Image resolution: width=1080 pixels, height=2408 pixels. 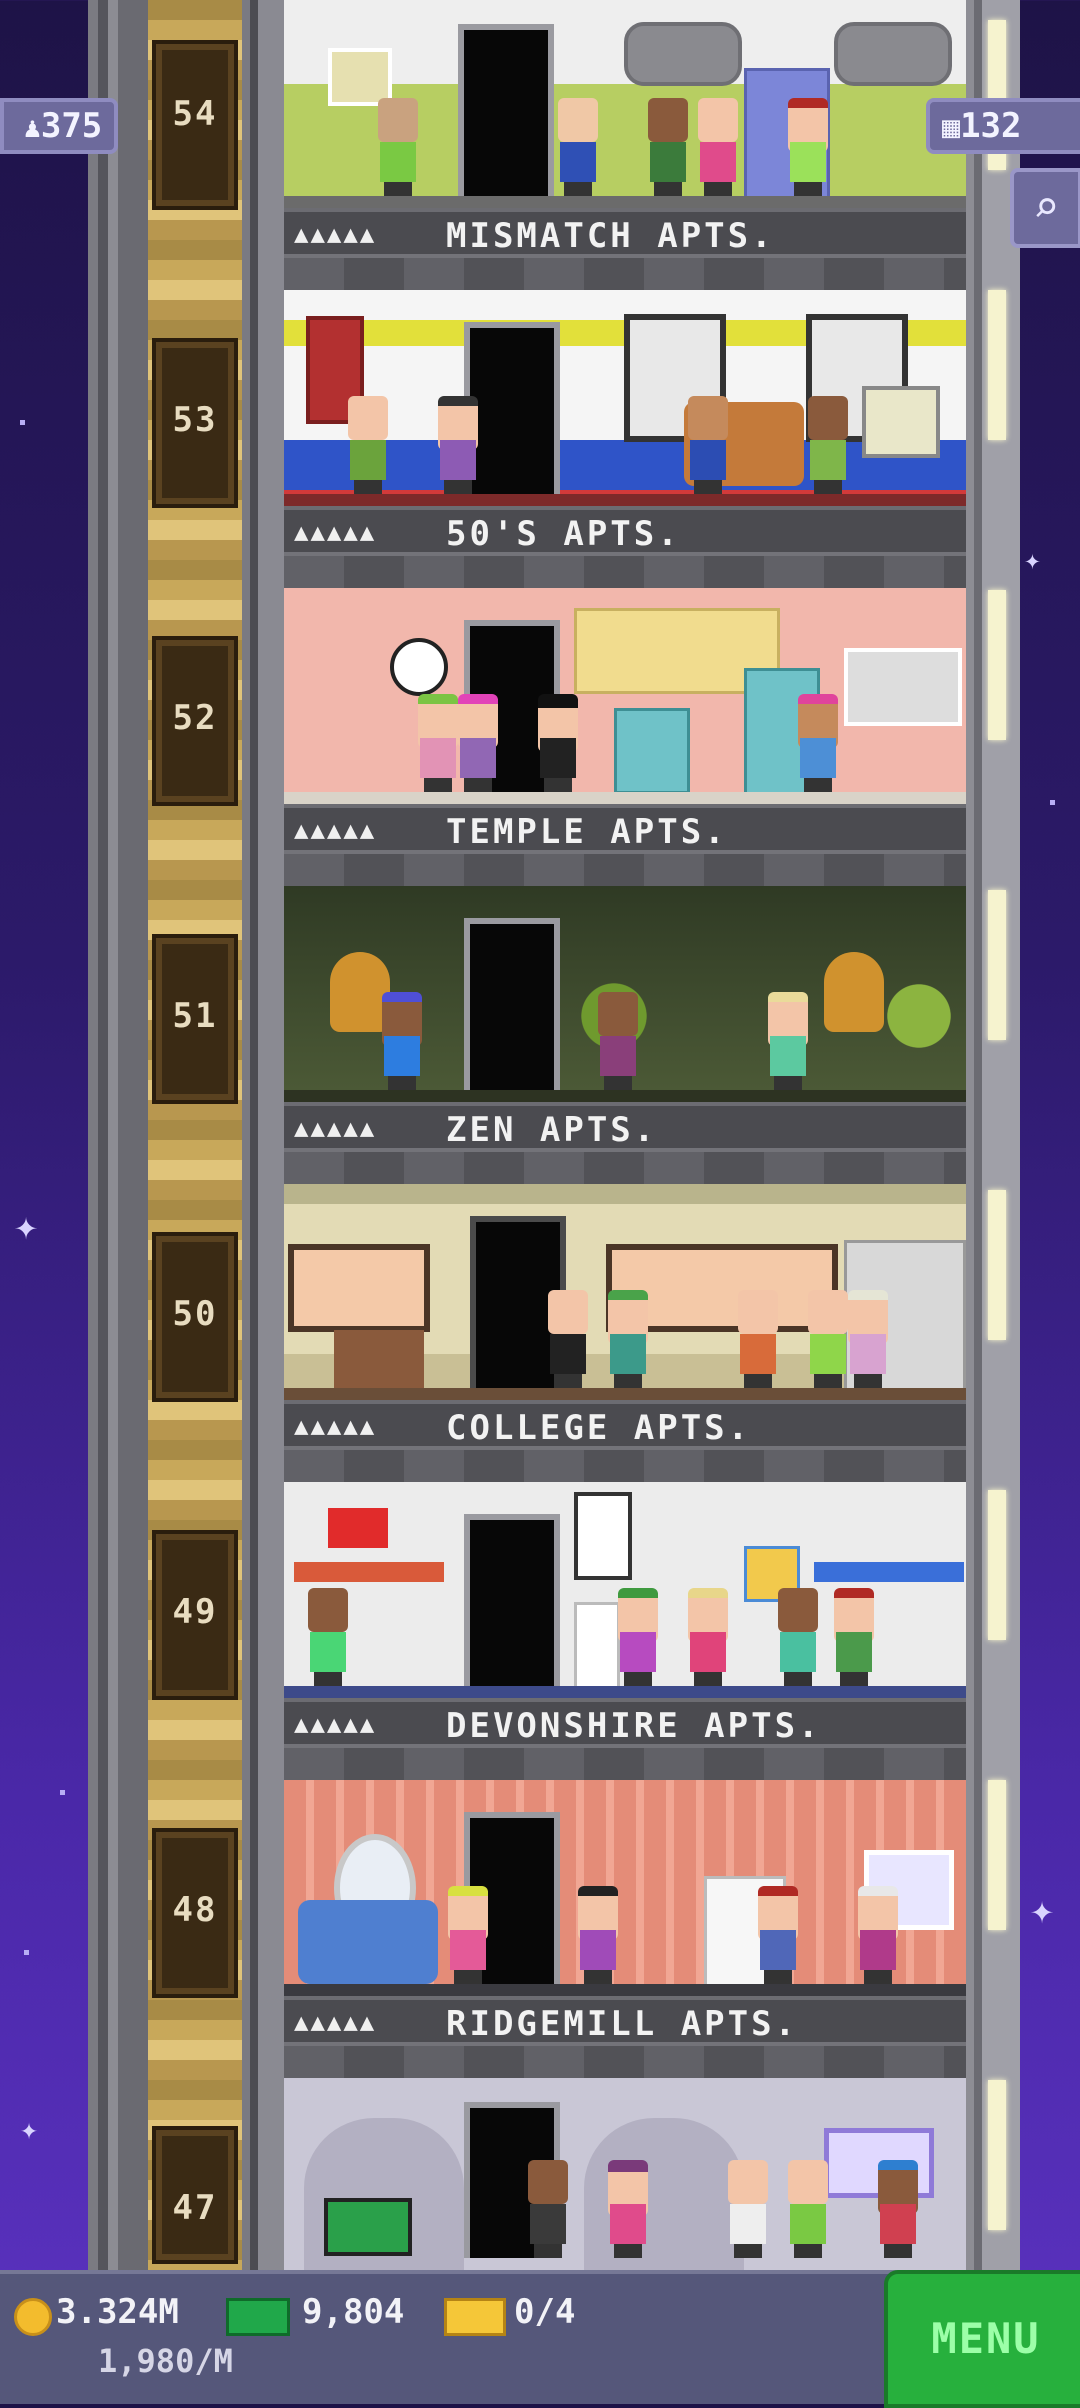 I want to click on floor-slab, so click(x=625, y=570).